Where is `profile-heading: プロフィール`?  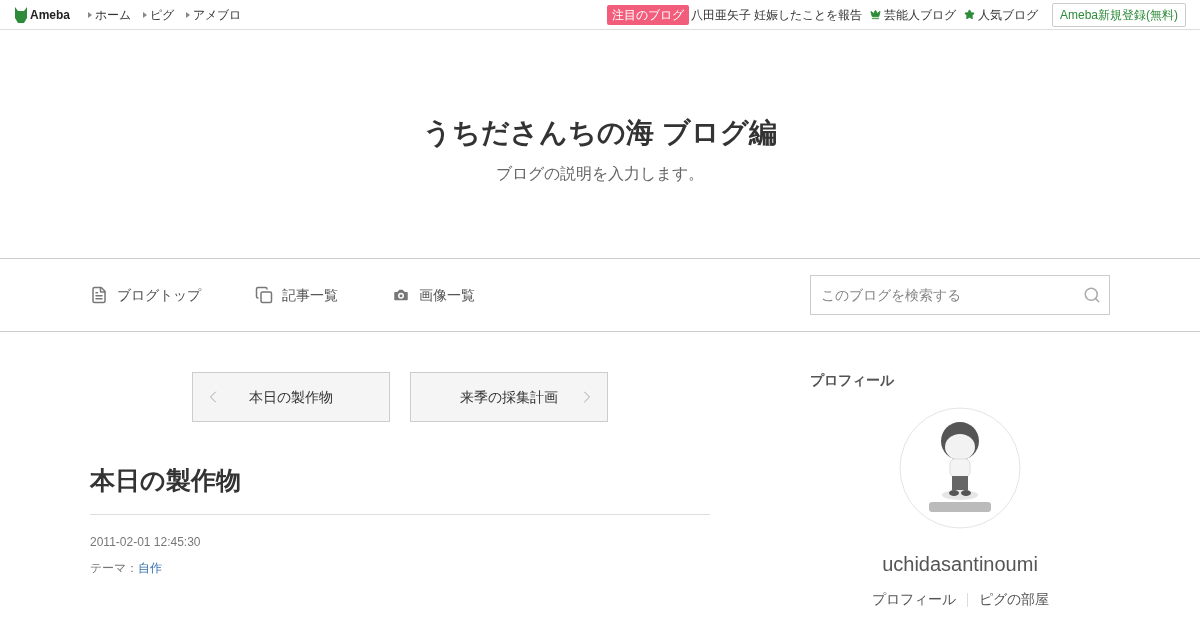 profile-heading: プロフィール is located at coordinates (852, 380).